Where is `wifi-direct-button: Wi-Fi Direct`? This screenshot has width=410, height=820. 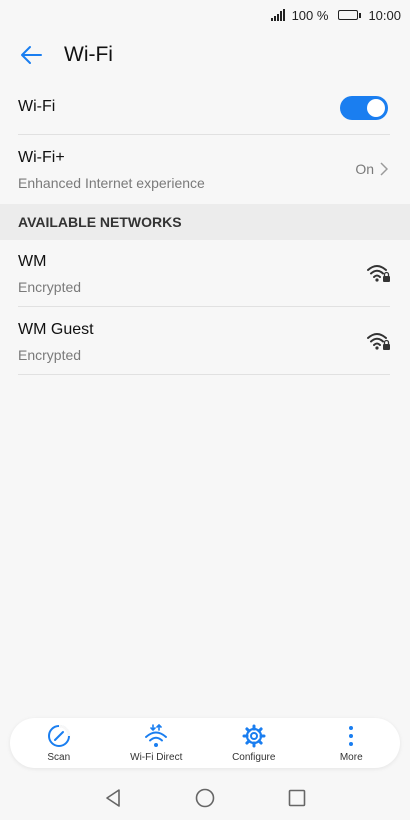 wifi-direct-button: Wi-Fi Direct is located at coordinates (157, 743).